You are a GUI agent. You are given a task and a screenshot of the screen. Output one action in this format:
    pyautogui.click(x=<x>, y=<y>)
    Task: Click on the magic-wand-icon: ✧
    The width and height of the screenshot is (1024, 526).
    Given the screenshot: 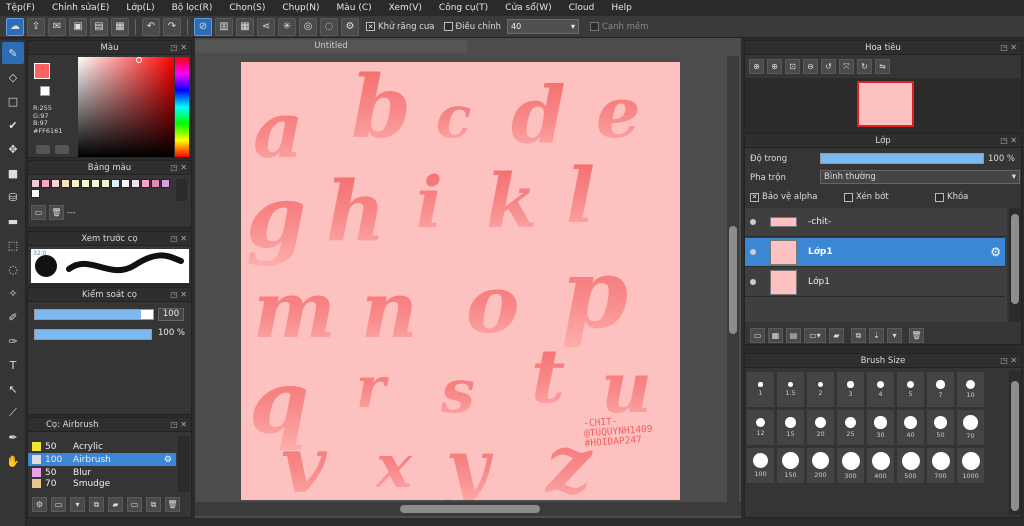 What is the action you would take?
    pyautogui.click(x=13, y=293)
    